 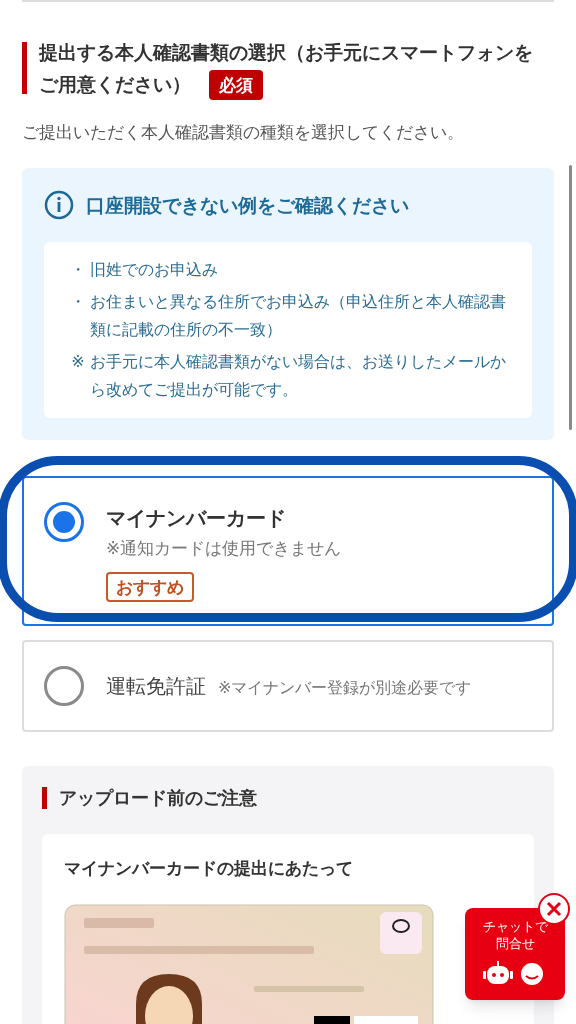 I want to click on list-marker: ※, so click(x=78, y=362).